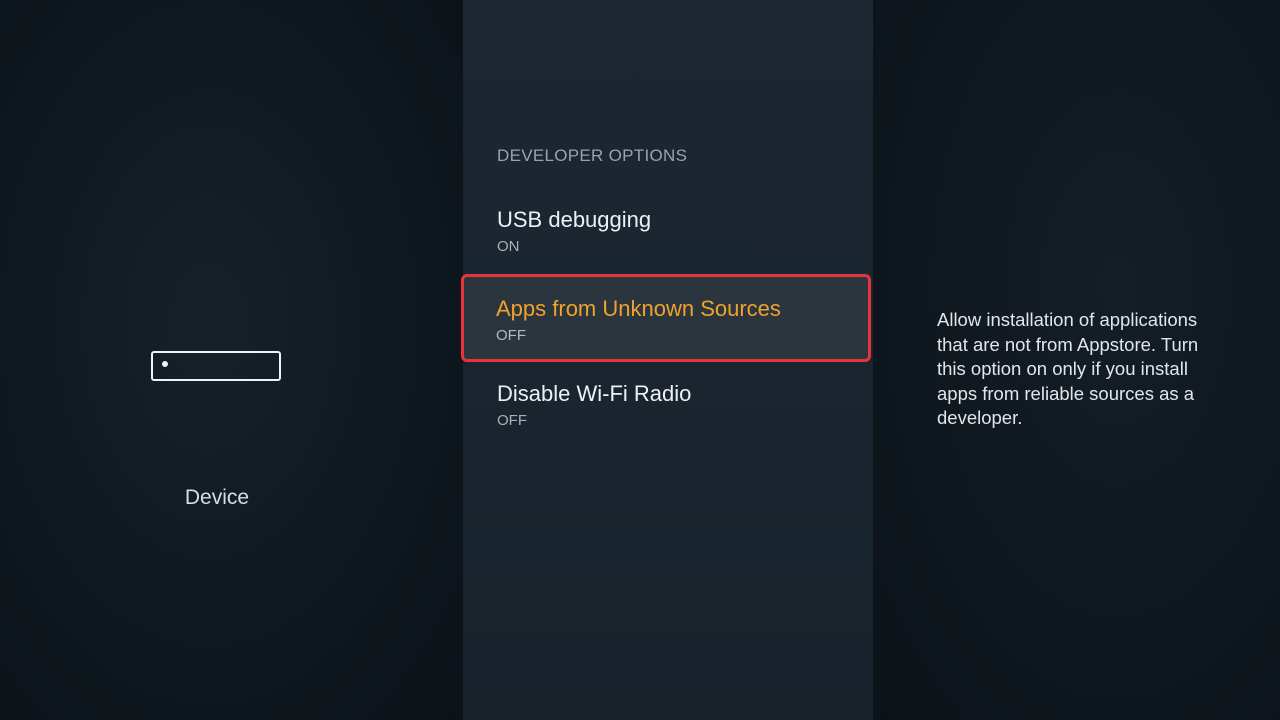 Image resolution: width=1280 pixels, height=720 pixels. I want to click on menu-item-title: Disable Wi-Fi Radio, so click(594, 393).